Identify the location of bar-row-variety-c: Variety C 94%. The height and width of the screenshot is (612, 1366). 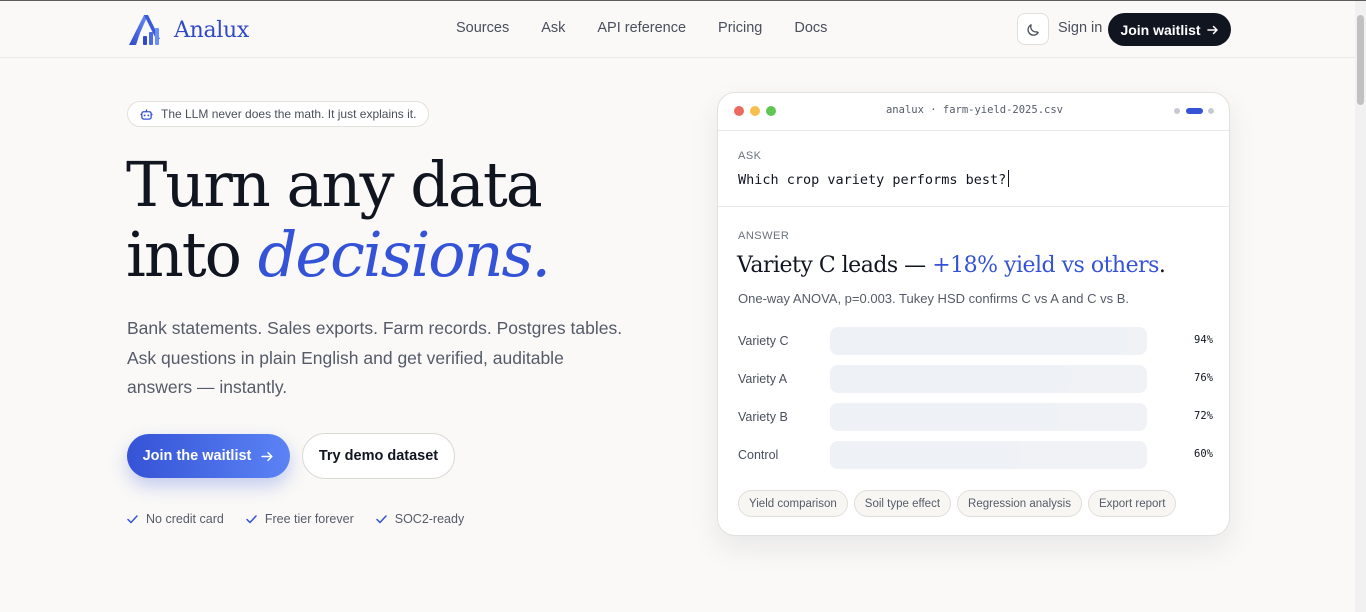
(975, 341).